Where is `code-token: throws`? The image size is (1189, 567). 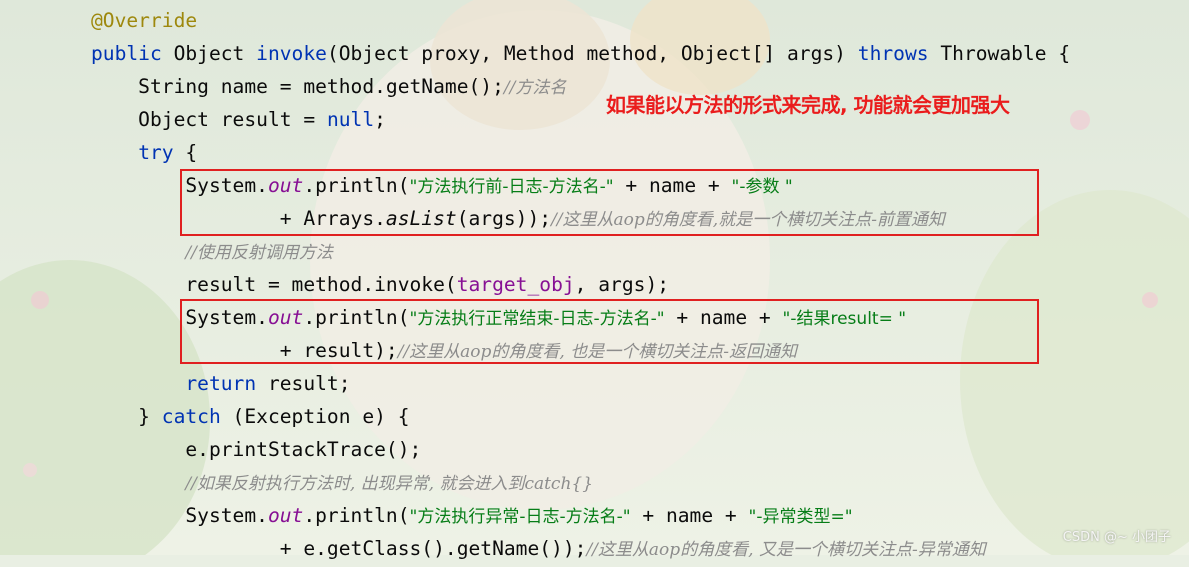
code-token: throws is located at coordinates (893, 53).